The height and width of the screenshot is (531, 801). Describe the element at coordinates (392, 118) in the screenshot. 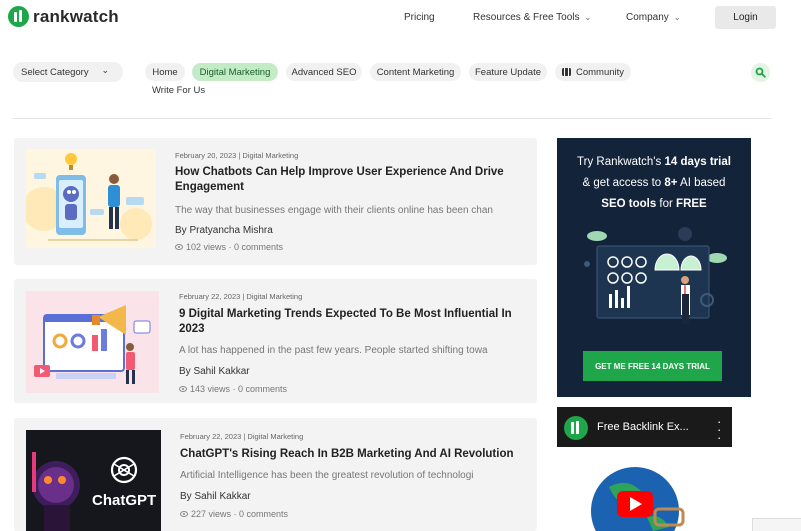

I see `section-divider` at that location.